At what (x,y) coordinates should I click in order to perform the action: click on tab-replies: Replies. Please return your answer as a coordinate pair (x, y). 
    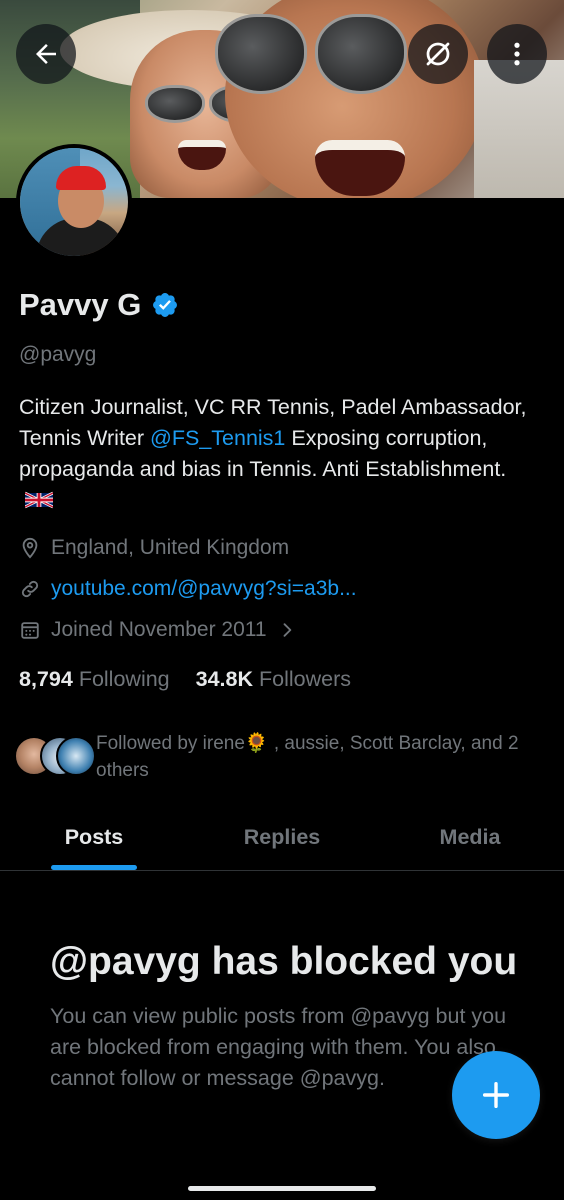
    Looking at the image, I should click on (282, 837).